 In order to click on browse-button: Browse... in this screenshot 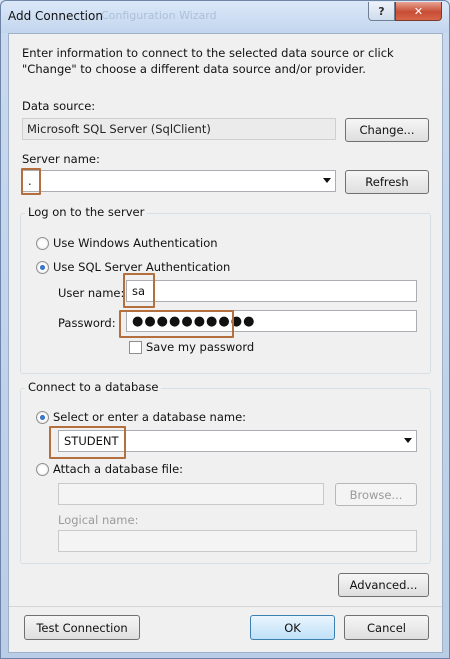, I will do `click(376, 494)`.